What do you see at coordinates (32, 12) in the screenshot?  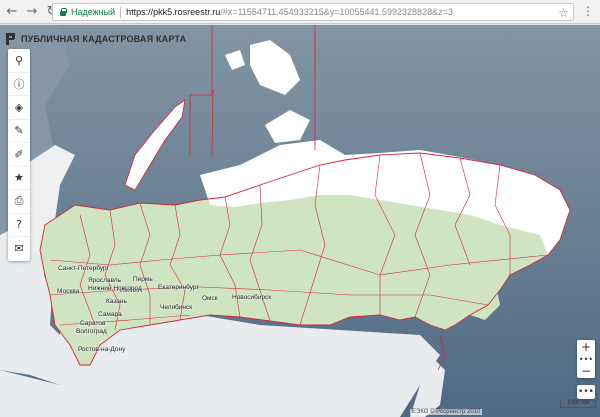 I see `forward-icon: →` at bounding box center [32, 12].